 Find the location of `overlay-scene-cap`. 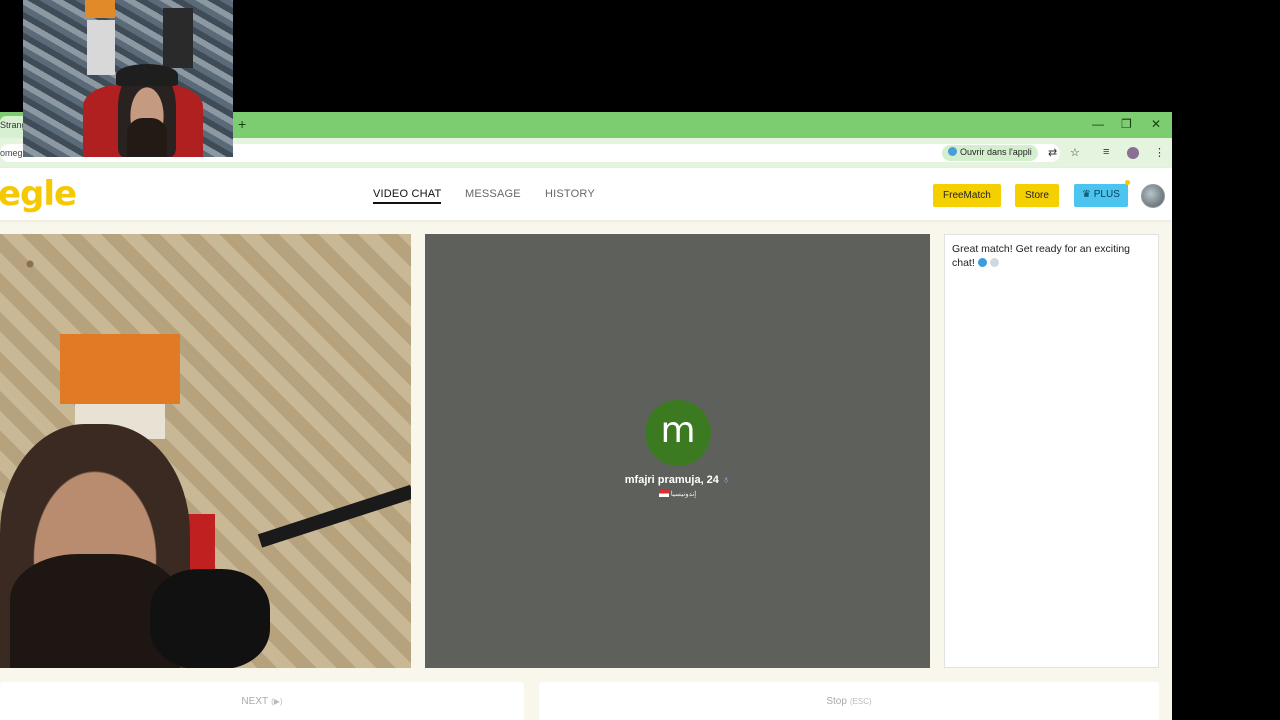

overlay-scene-cap is located at coordinates (147, 75).